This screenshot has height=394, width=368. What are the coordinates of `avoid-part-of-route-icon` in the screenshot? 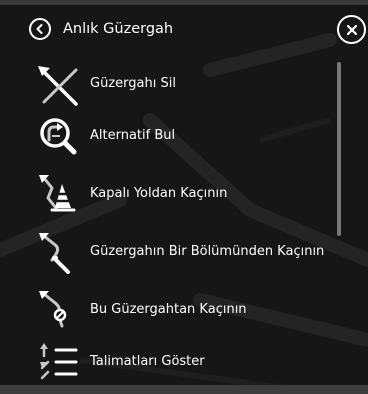 It's located at (54, 253).